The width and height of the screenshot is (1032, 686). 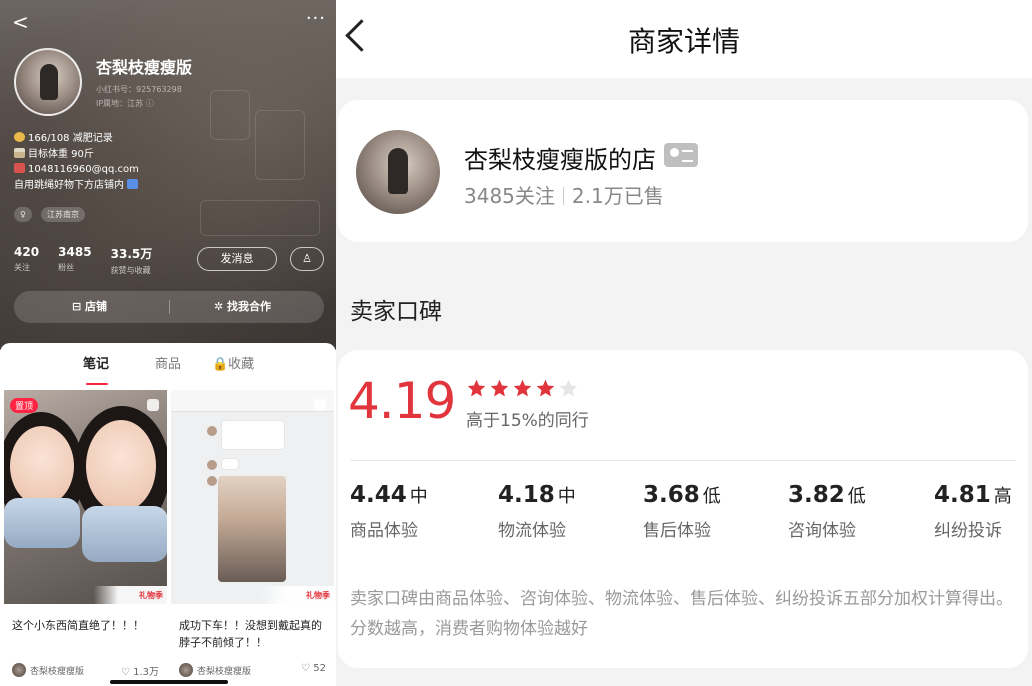 What do you see at coordinates (617, 196) in the screenshot?
I see `shop-sold: 2.1万已售` at bounding box center [617, 196].